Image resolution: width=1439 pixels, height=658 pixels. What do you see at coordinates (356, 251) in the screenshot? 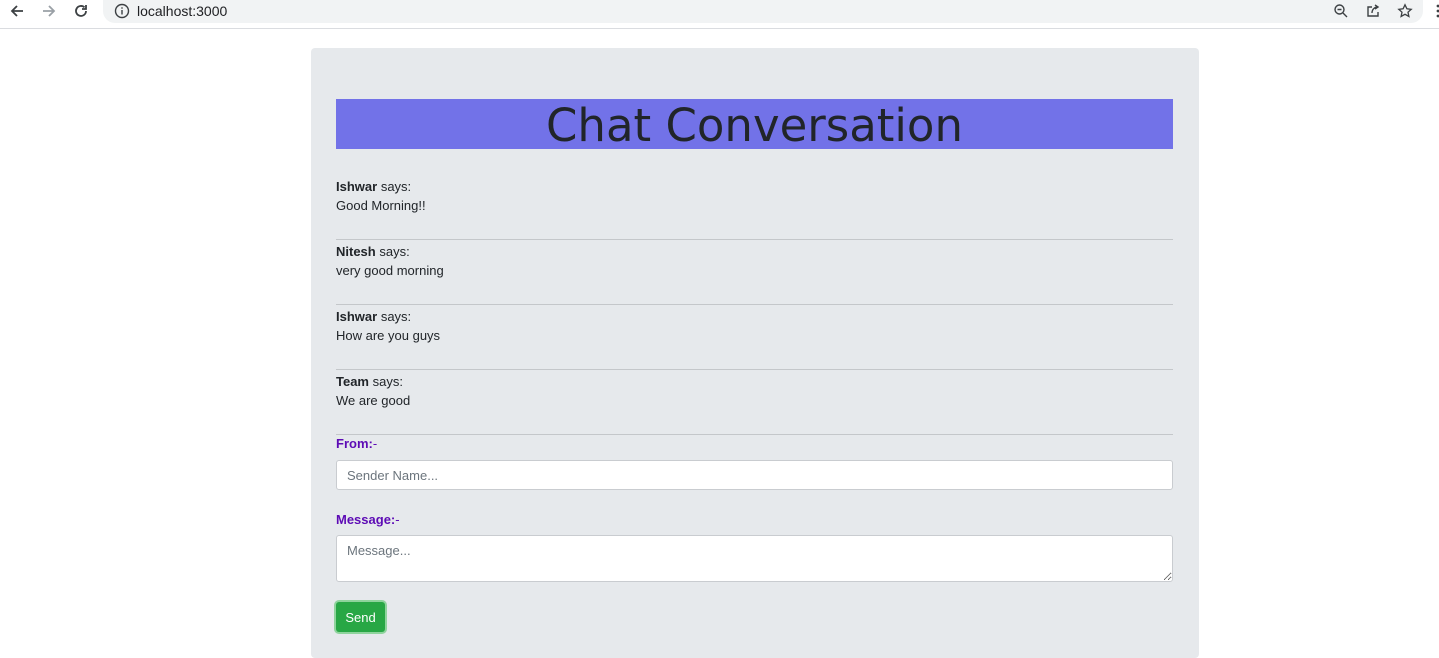
I see `message-sender: Nitesh` at bounding box center [356, 251].